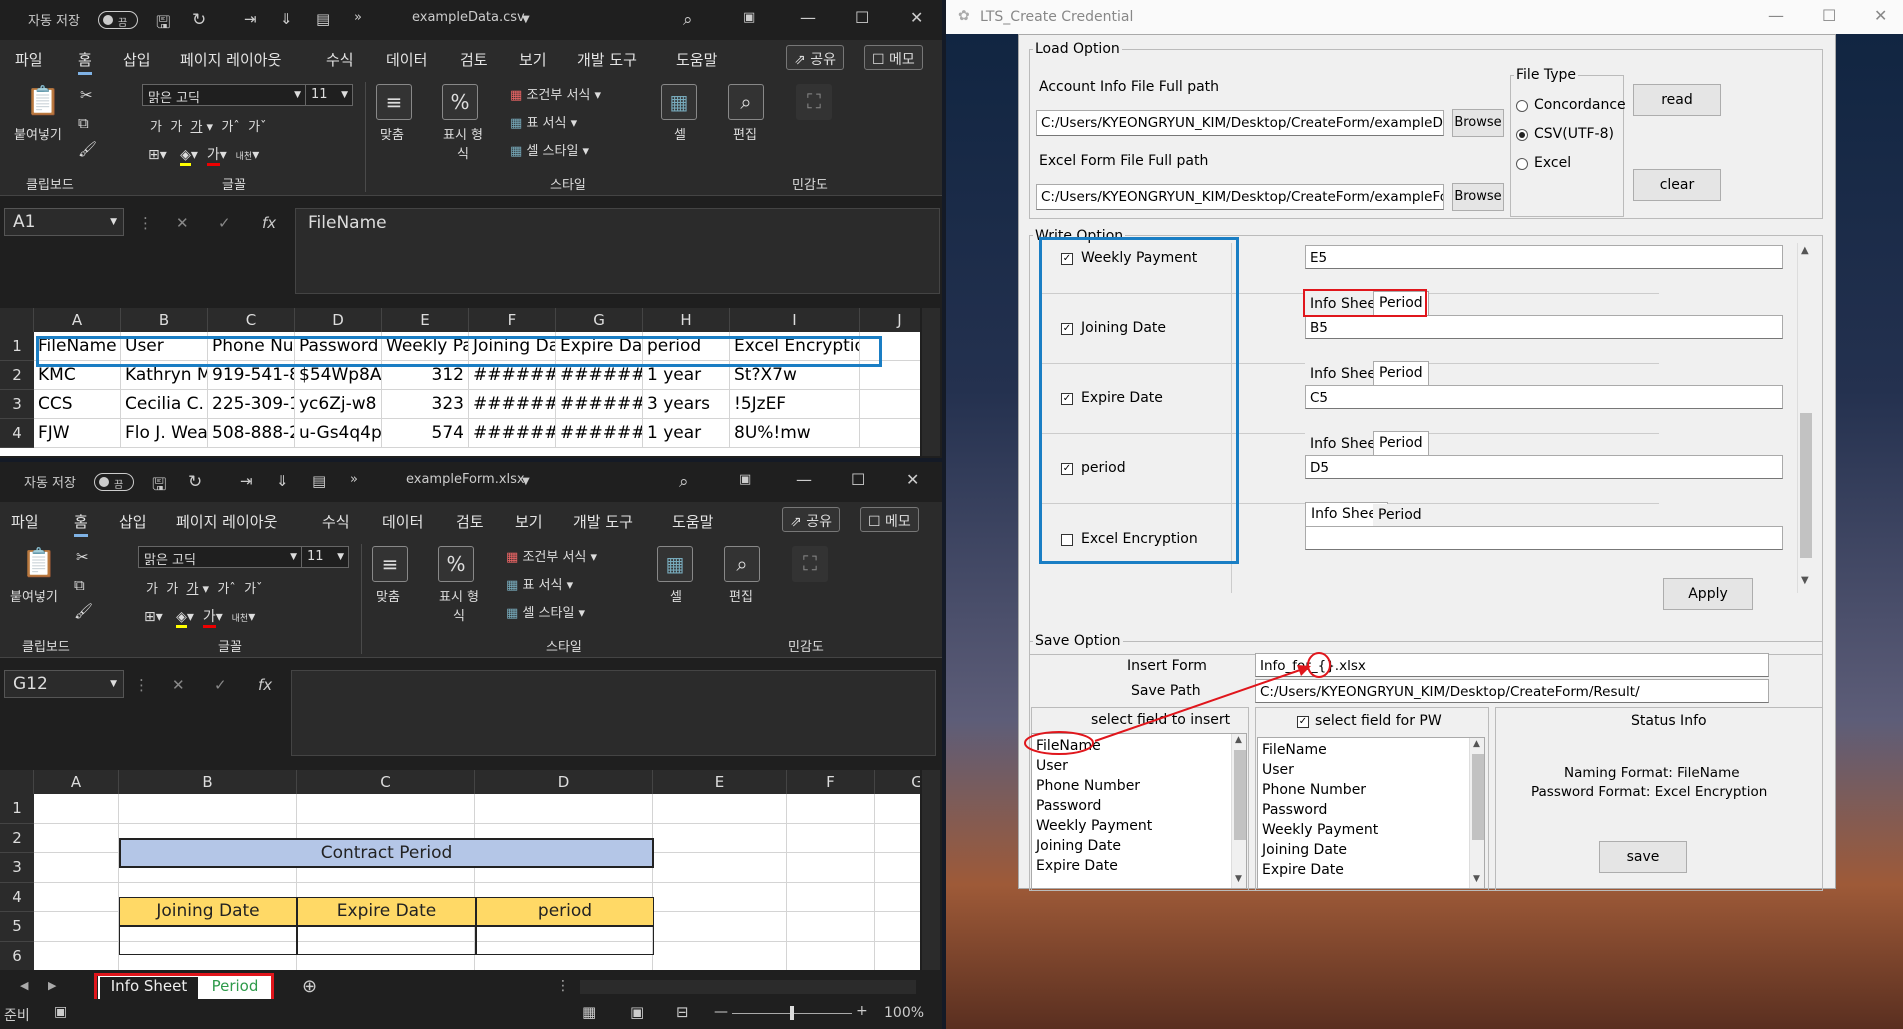  What do you see at coordinates (748, 987) in the screenshot?
I see `horizontal-scrollbar` at bounding box center [748, 987].